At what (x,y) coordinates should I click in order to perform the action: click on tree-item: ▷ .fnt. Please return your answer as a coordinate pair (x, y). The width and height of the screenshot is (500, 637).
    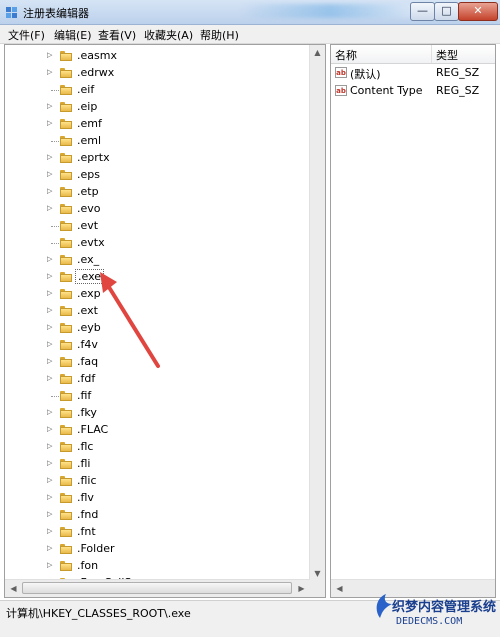
    Looking at the image, I should click on (155, 532).